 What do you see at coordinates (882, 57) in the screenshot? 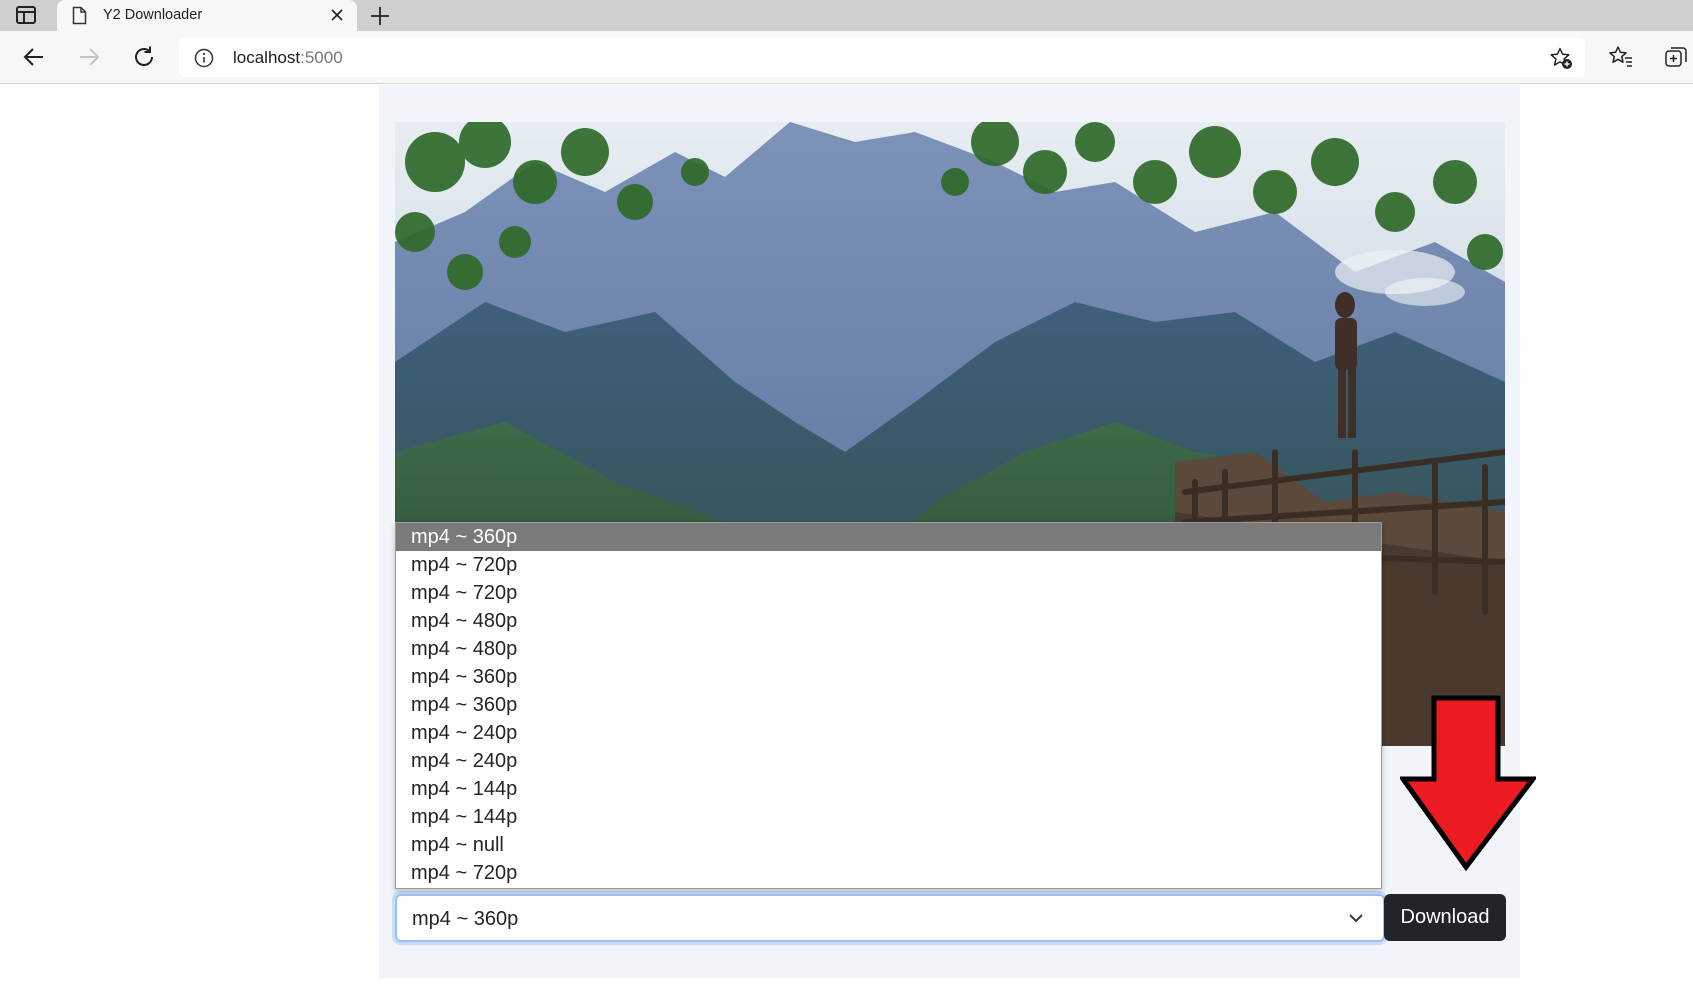
I see `address-bar: localhost:5000` at bounding box center [882, 57].